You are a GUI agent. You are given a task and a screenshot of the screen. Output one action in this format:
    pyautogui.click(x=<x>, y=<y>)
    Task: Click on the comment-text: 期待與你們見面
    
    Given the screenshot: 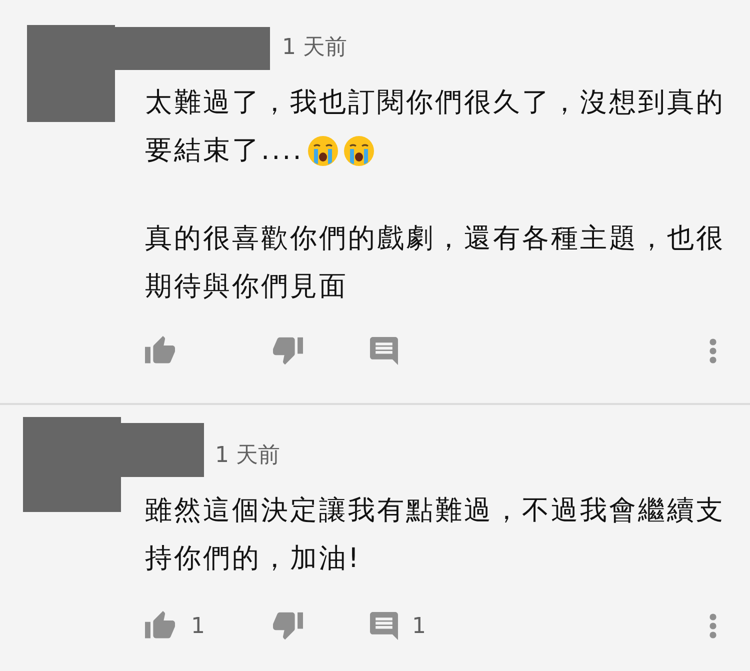 What is the action you would take?
    pyautogui.click(x=246, y=287)
    